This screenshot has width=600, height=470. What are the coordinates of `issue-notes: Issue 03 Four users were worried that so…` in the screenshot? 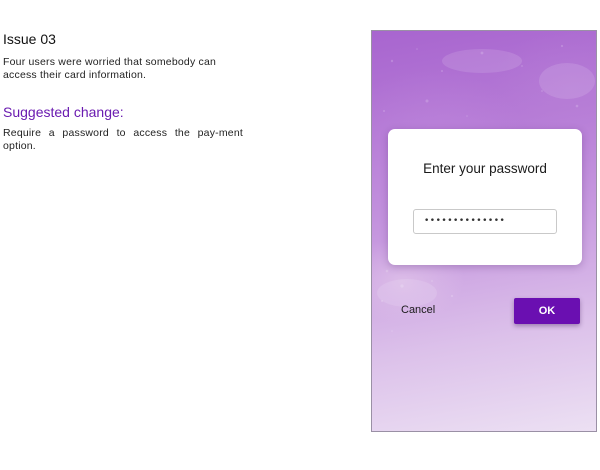 It's located at (123, 91).